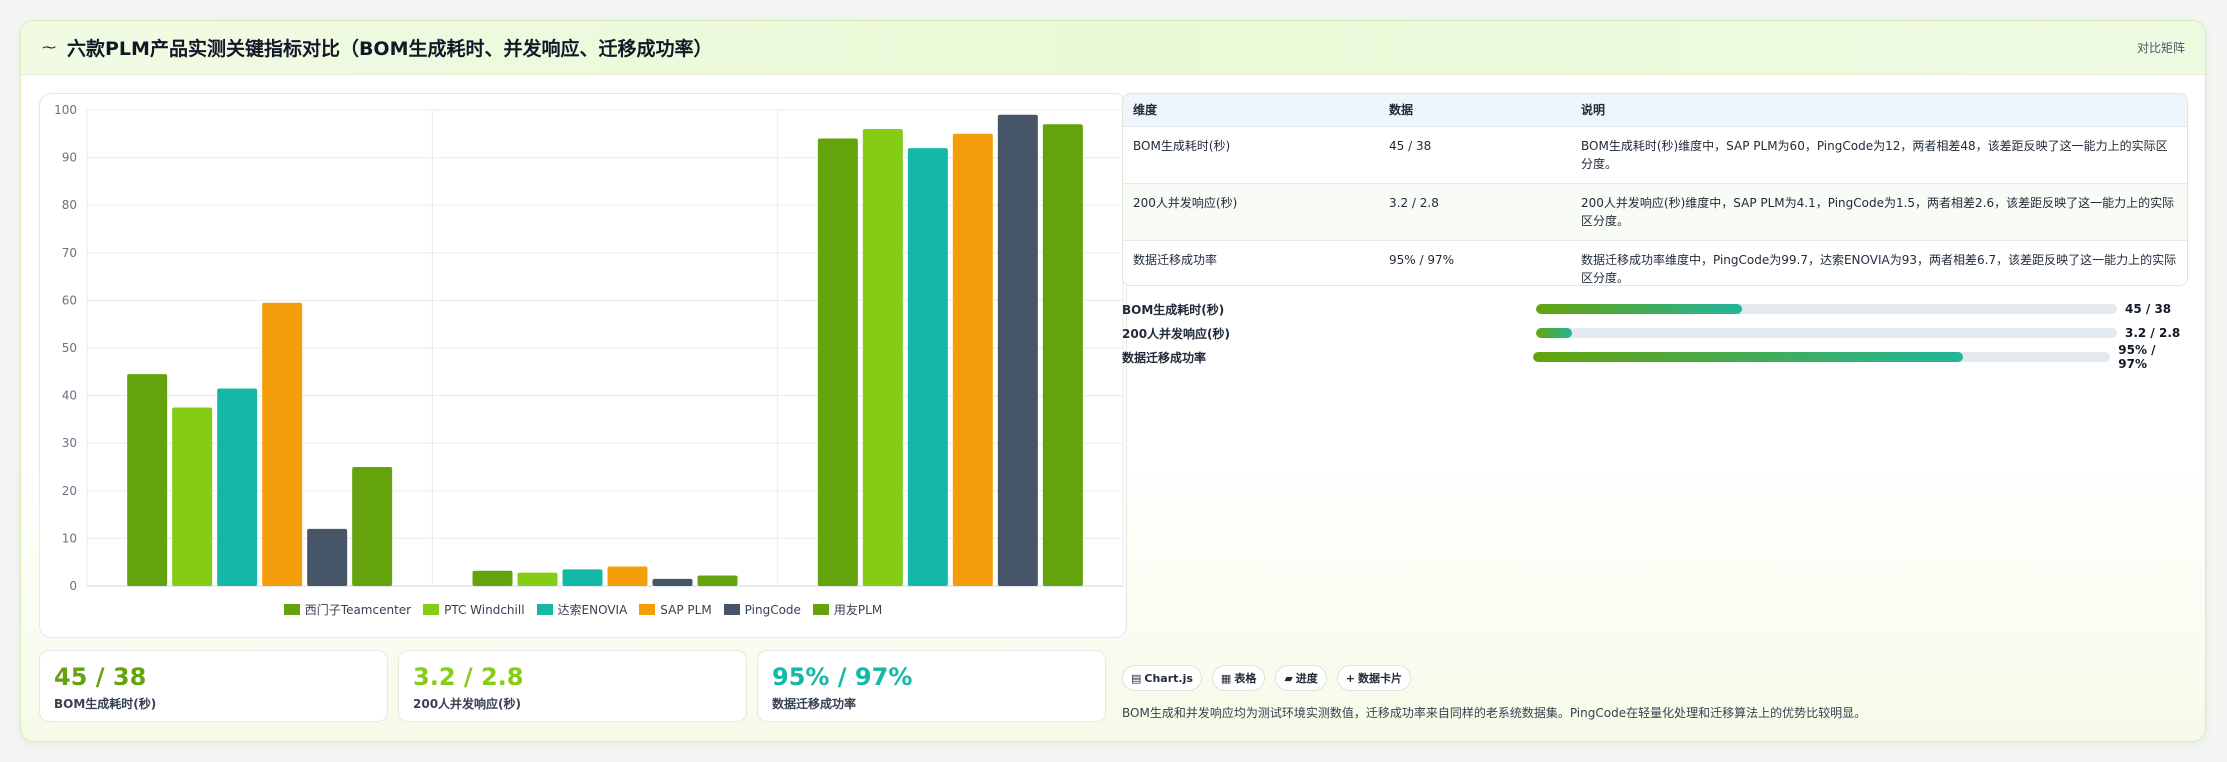  I want to click on stat-value: 3.2 / 2.8, so click(468, 677).